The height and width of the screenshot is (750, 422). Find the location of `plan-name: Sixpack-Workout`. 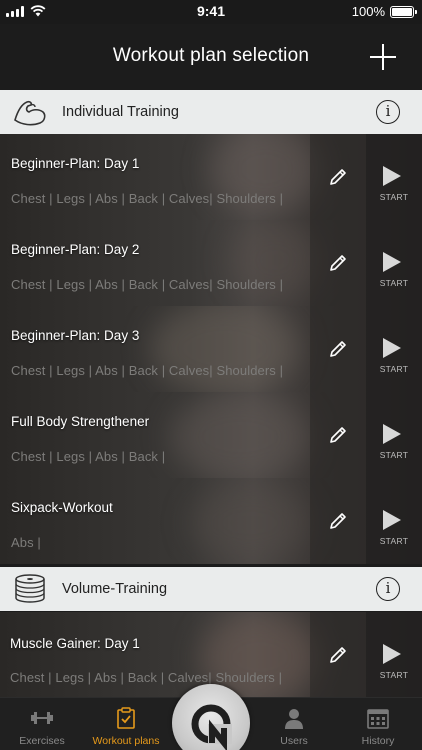

plan-name: Sixpack-Workout is located at coordinates (62, 507).